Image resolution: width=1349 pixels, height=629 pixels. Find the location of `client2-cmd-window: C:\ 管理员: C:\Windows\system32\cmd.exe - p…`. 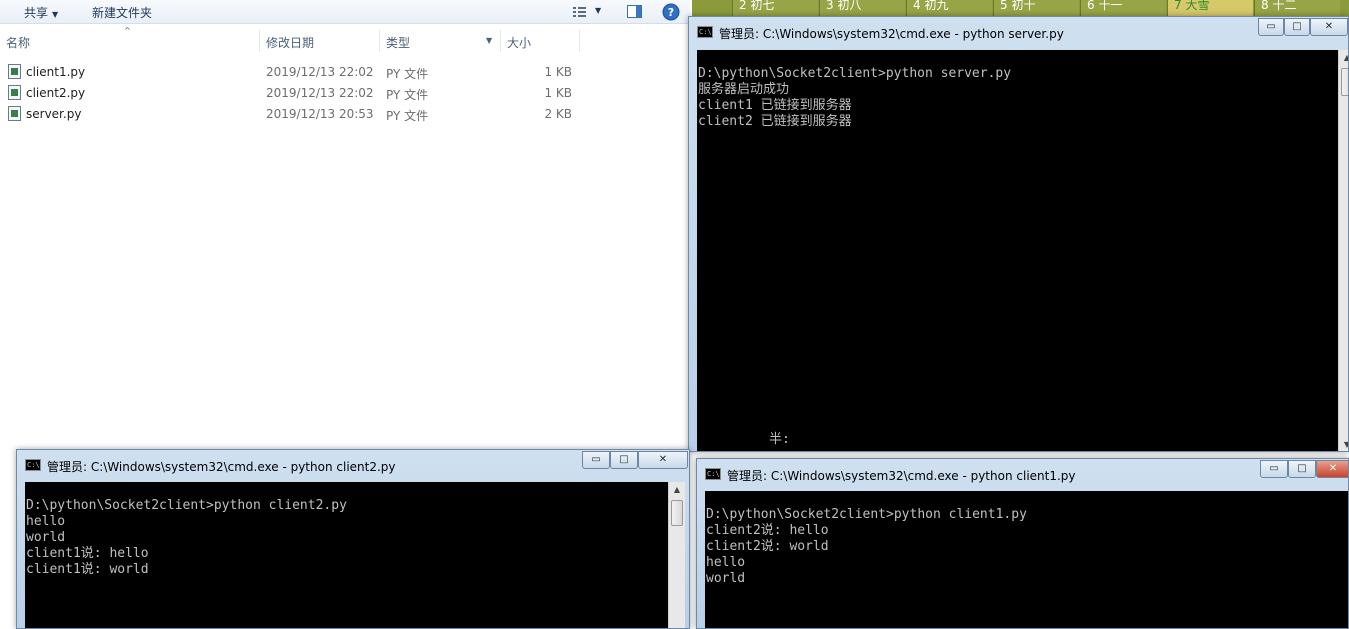

client2-cmd-window: C:\ 管理员: C:\Windows\system32\cmd.exe - p… is located at coordinates (353, 539).